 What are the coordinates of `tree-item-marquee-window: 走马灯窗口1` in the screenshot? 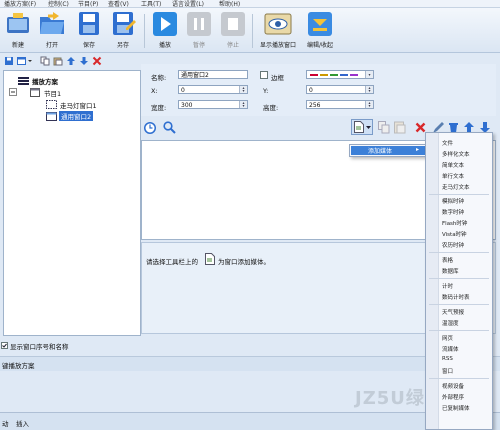 It's located at (78, 105).